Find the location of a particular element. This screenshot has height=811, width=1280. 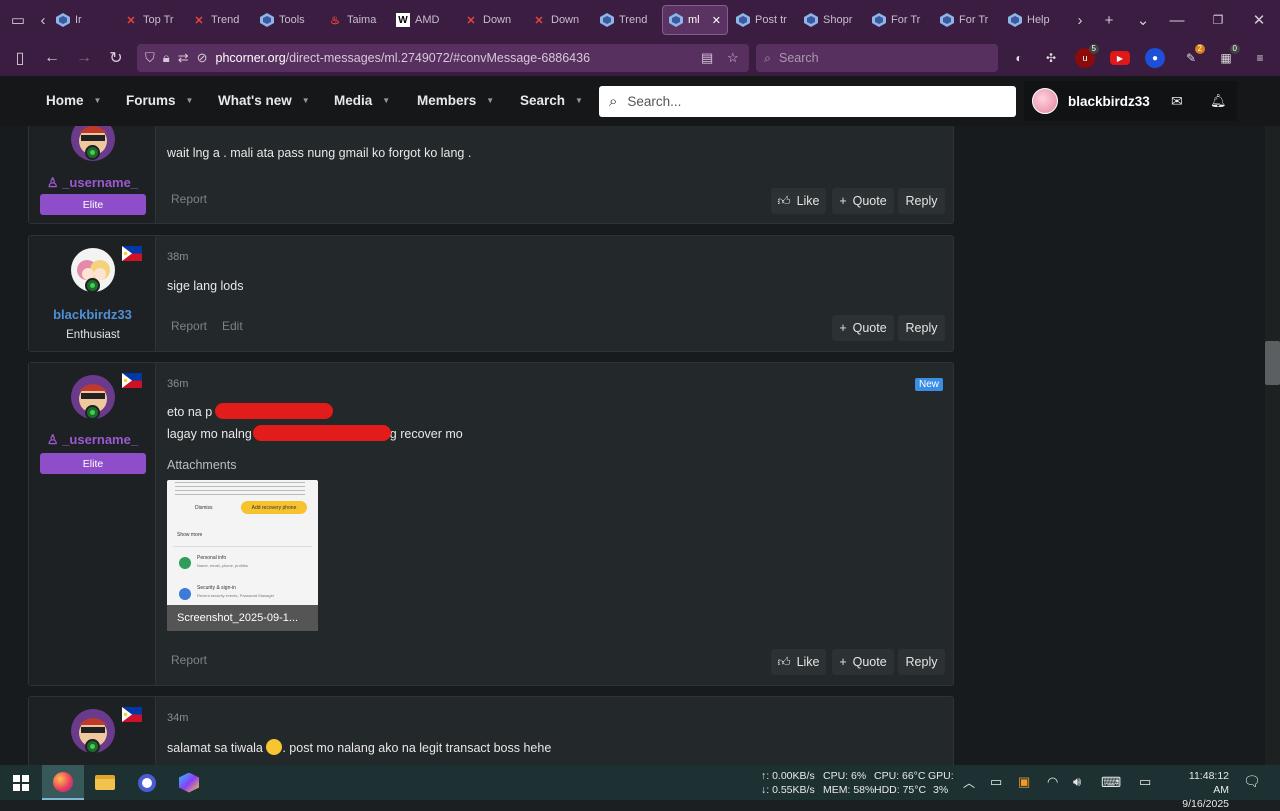

permissions-icon: ⇄ is located at coordinates (183, 58).